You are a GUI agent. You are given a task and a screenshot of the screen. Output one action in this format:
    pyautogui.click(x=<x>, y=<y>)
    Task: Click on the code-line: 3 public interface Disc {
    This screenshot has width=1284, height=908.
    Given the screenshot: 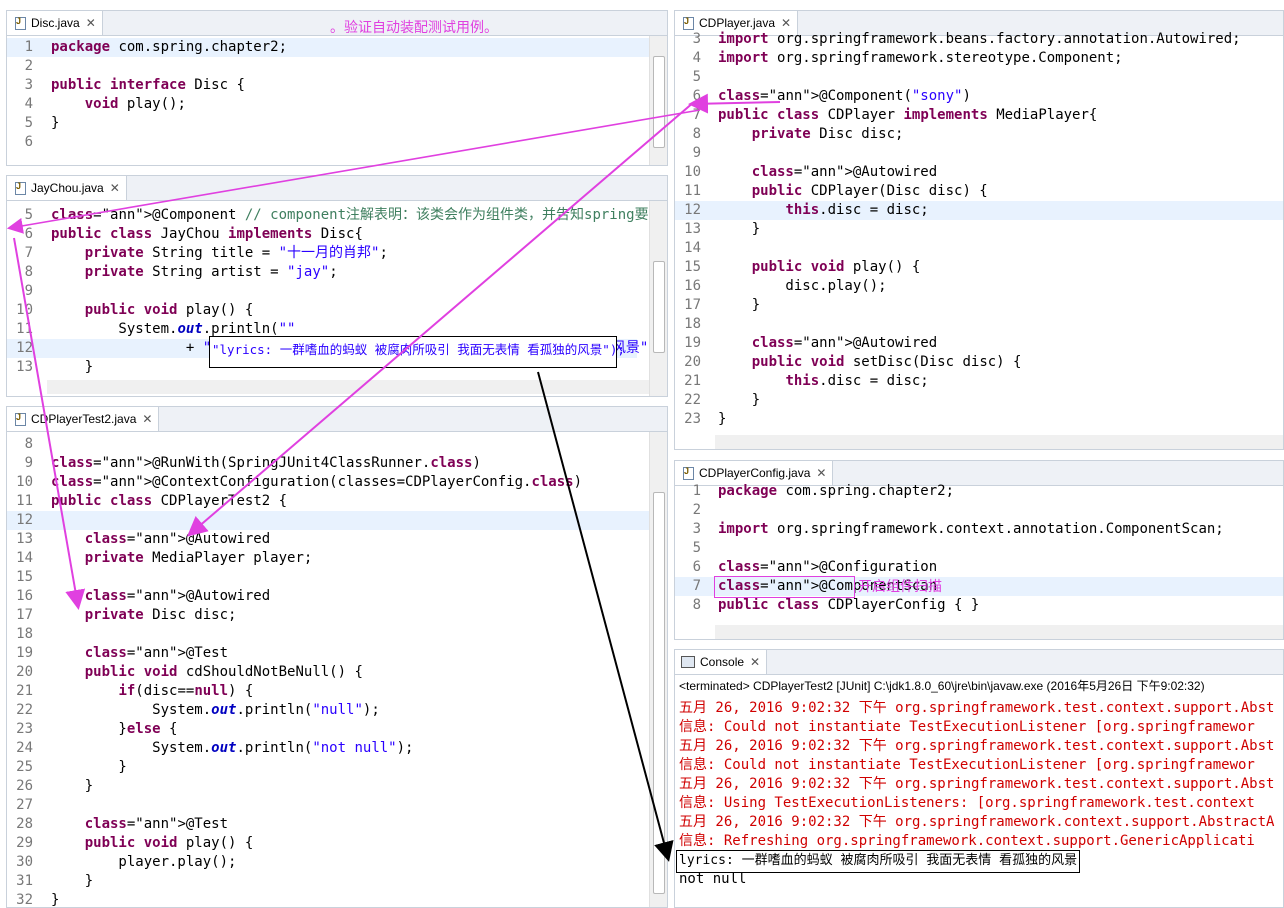 What is the action you would take?
    pyautogui.click(x=328, y=85)
    